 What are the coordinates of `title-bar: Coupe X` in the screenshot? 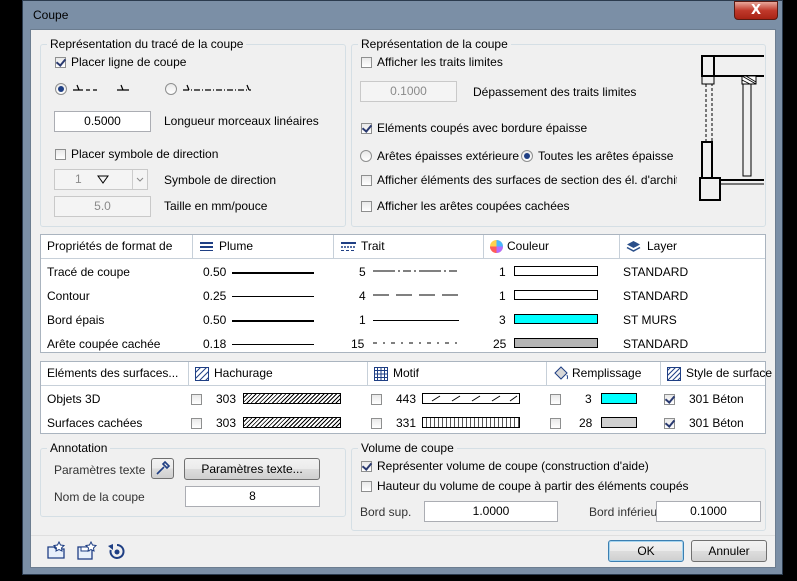 It's located at (402, 15).